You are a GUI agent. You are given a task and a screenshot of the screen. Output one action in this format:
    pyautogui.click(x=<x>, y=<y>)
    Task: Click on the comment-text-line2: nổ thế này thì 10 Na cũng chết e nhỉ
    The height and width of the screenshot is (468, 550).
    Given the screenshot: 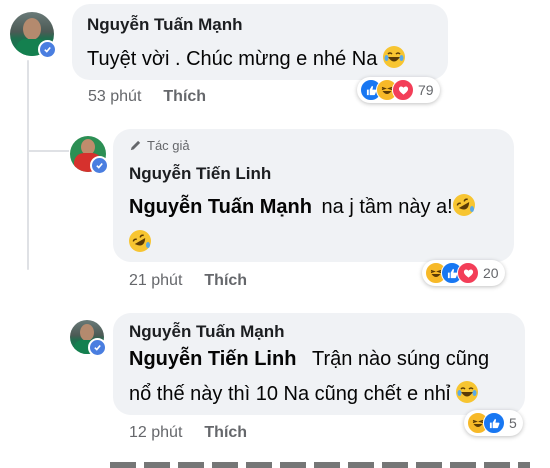 What is the action you would take?
    pyautogui.click(x=303, y=393)
    